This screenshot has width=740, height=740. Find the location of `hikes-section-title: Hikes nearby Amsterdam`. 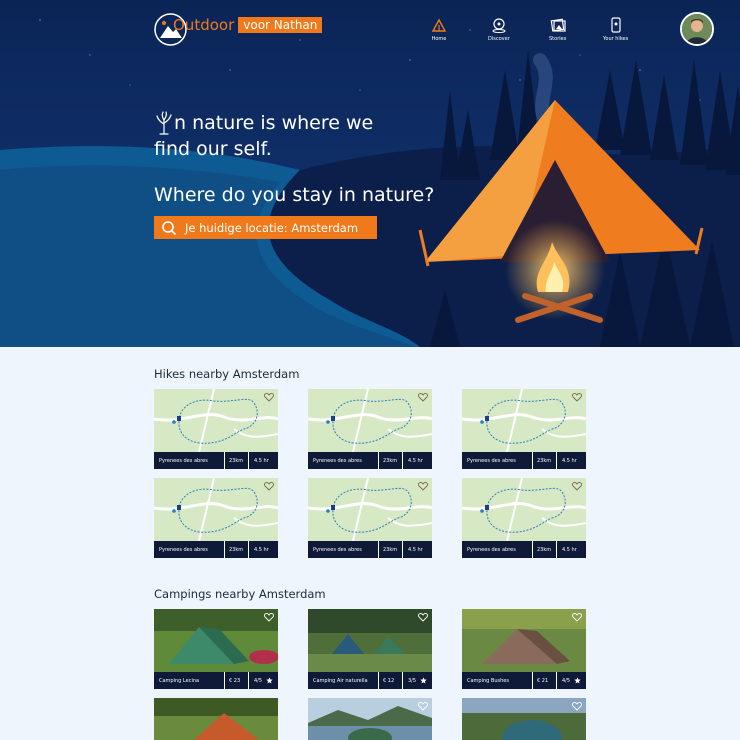

hikes-section-title: Hikes nearby Amsterdam is located at coordinates (227, 374).